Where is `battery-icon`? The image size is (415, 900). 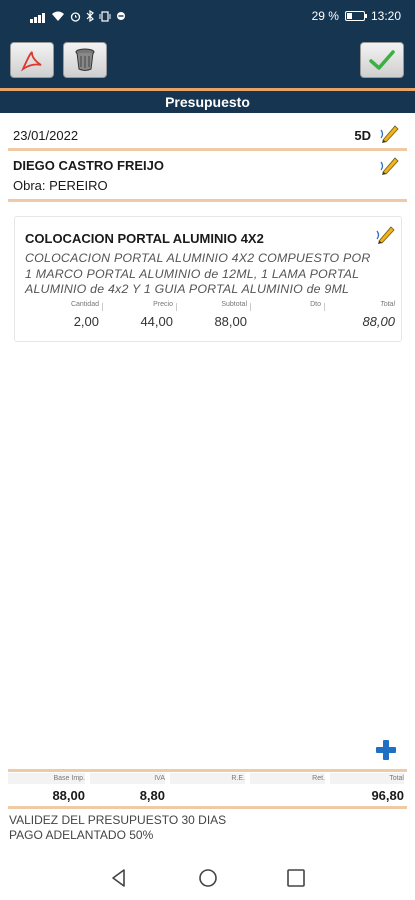
battery-icon is located at coordinates (355, 16).